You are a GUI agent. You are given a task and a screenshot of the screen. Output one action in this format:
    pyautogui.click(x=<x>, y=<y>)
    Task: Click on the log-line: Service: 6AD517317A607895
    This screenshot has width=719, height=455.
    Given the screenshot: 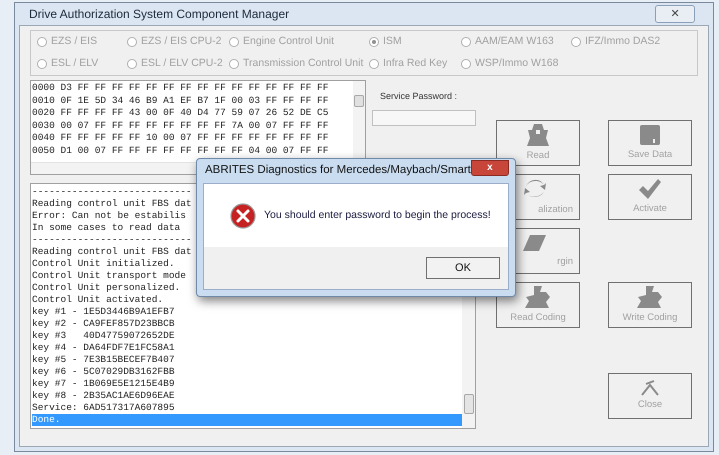 What is the action you would take?
    pyautogui.click(x=103, y=408)
    